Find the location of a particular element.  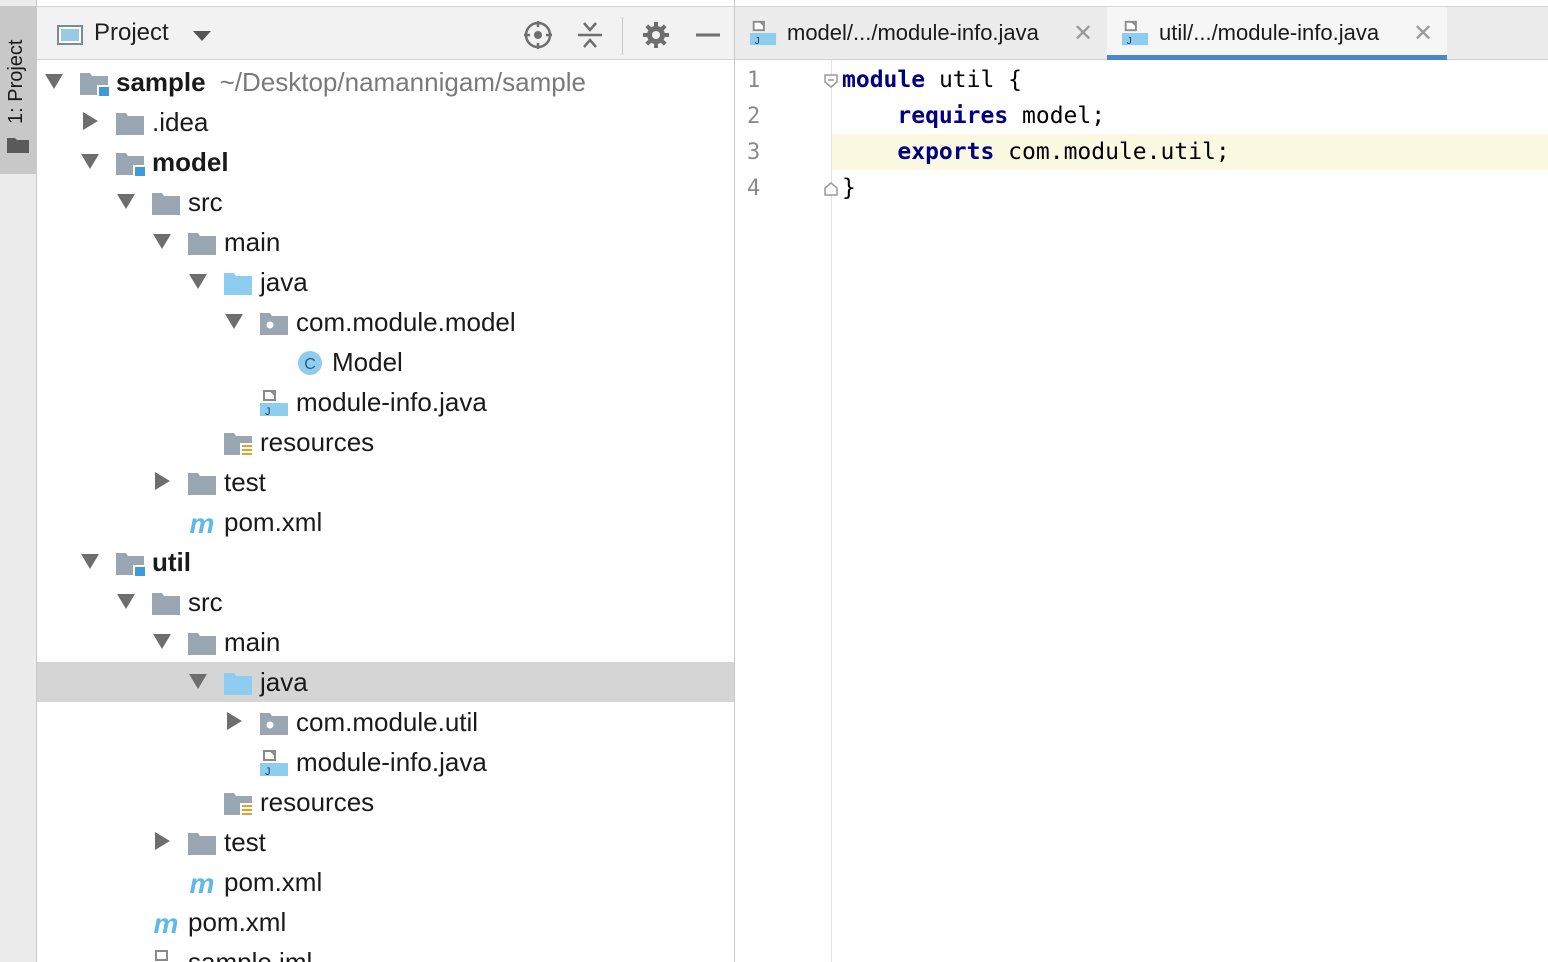

project-tab-label: 1: Project is located at coordinates (16, 81).